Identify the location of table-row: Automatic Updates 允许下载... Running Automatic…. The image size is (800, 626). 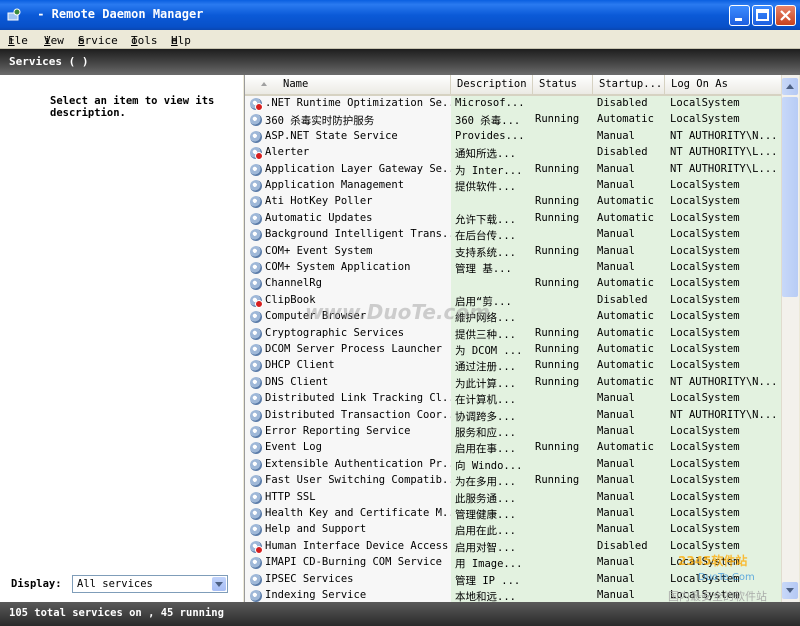
(513, 219).